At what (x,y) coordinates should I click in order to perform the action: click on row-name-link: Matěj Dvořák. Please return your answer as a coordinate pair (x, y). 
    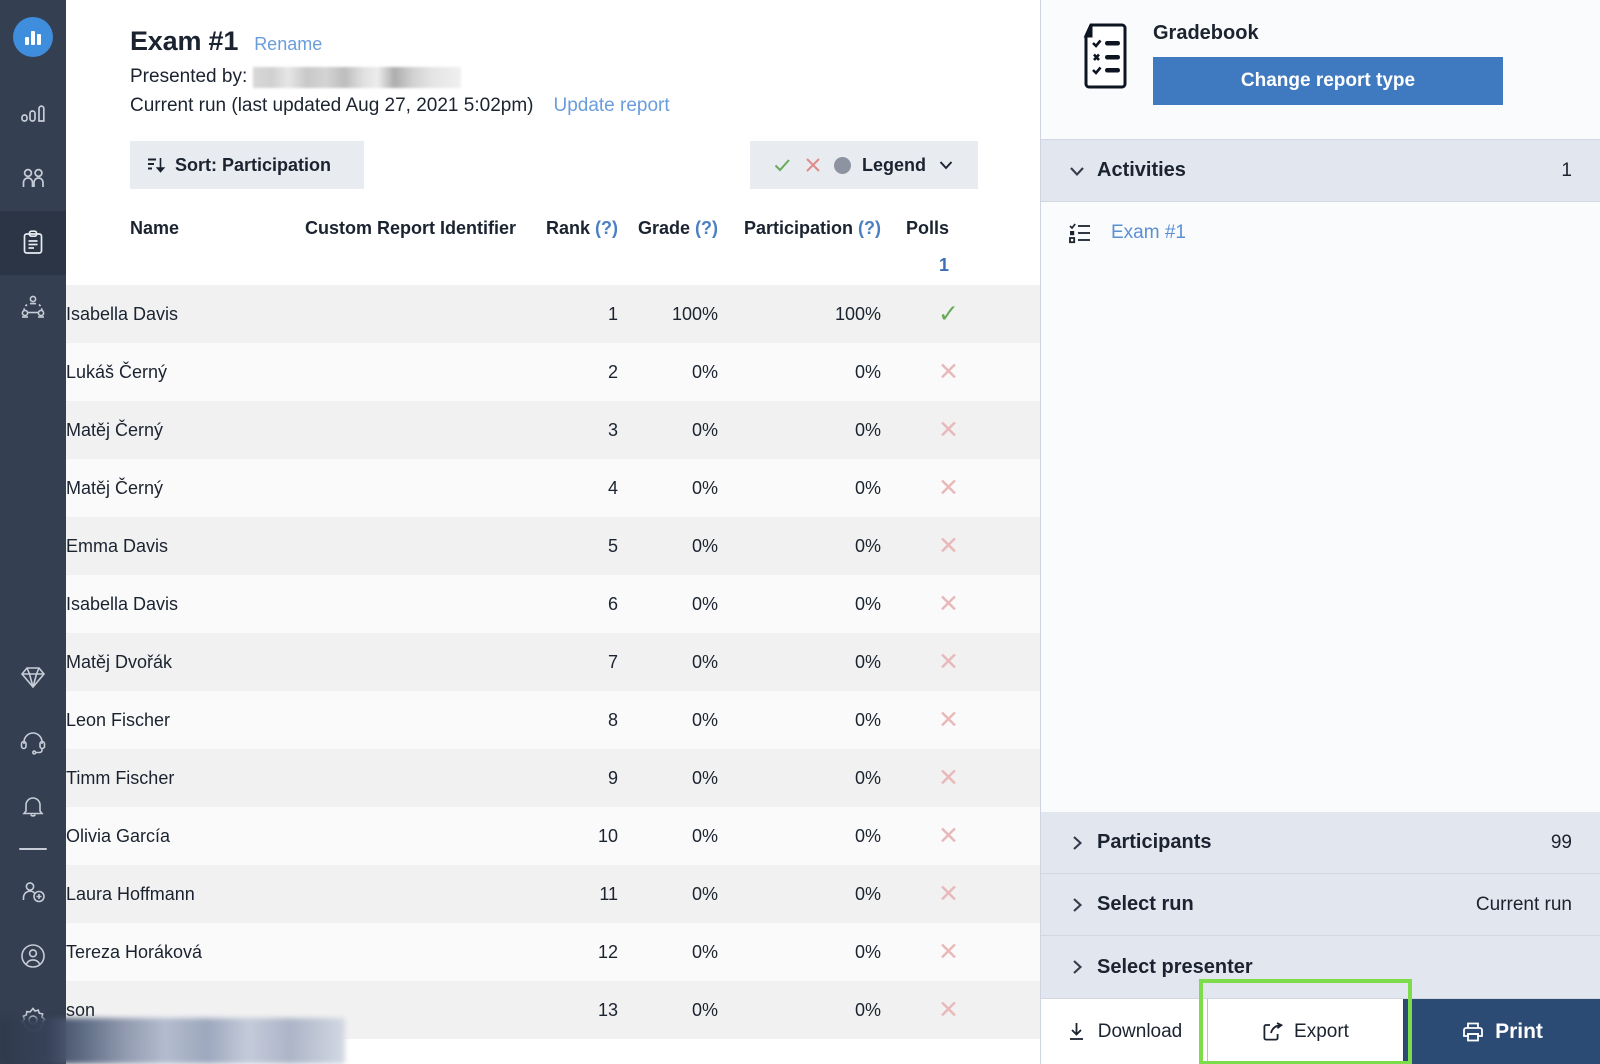
    Looking at the image, I should click on (175, 662).